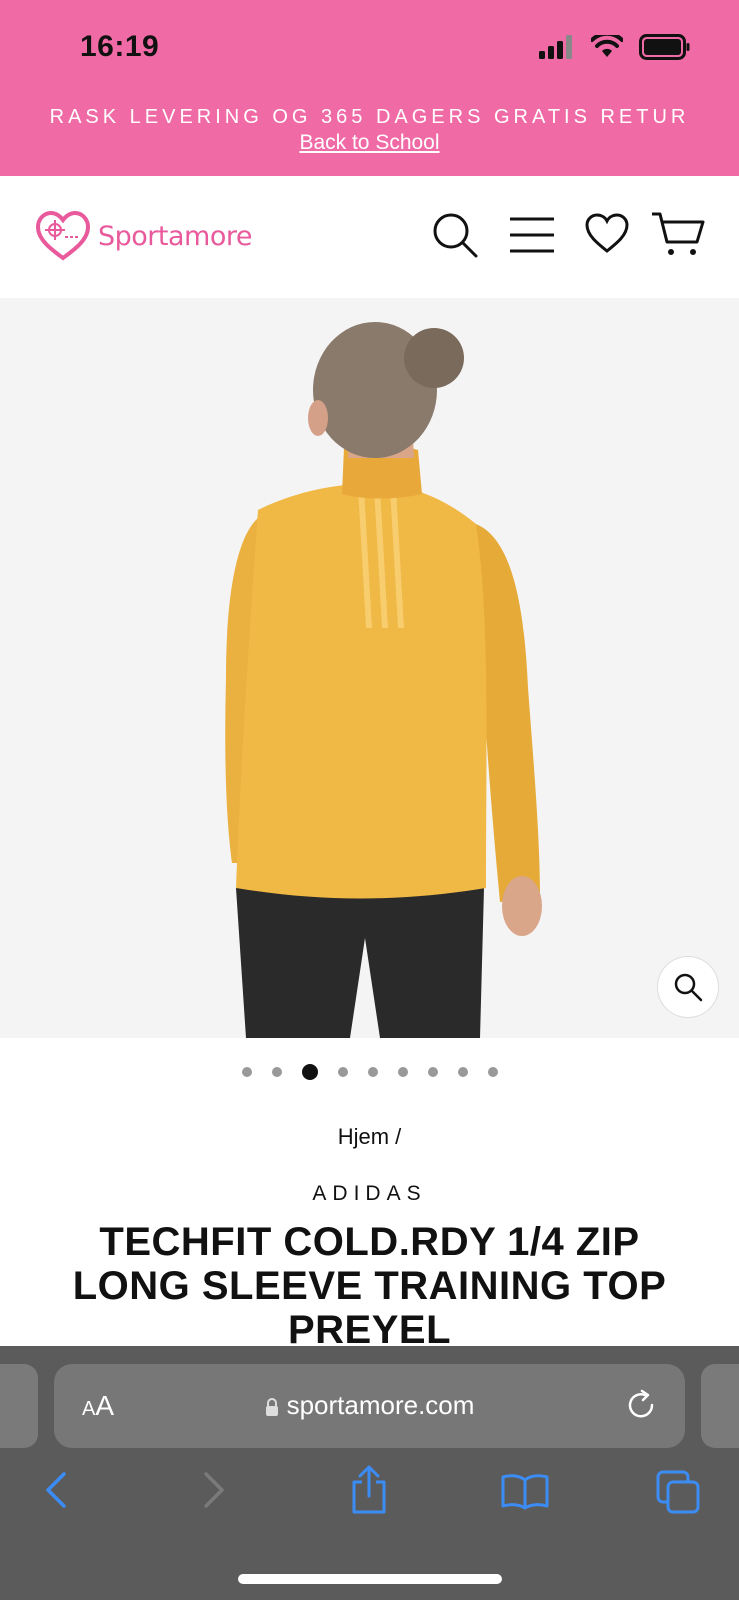 The image size is (739, 1600). I want to click on reload-icon, so click(642, 1405).